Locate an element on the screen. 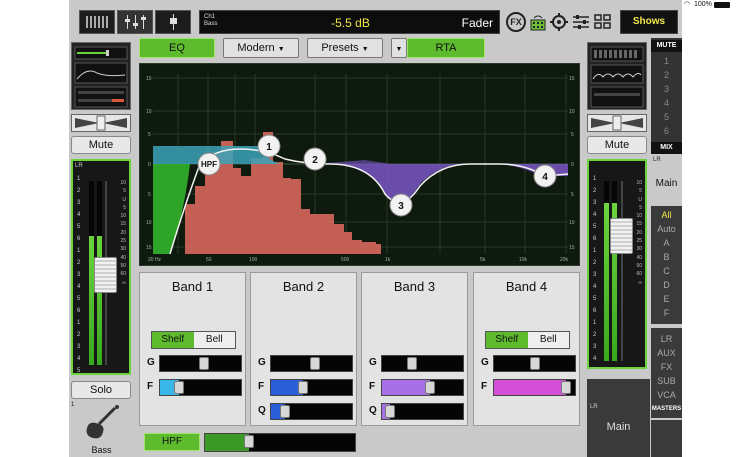  balance-control is located at coordinates (617, 123).